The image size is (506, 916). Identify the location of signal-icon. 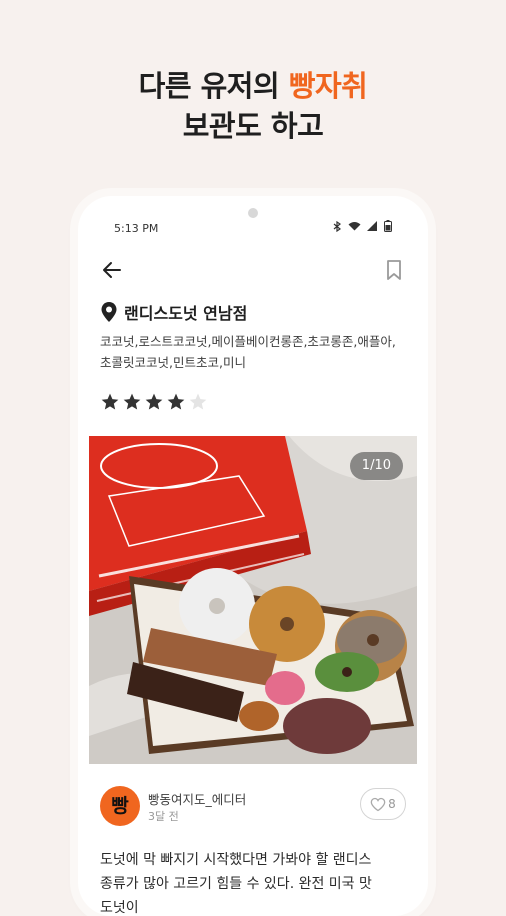
(372, 226).